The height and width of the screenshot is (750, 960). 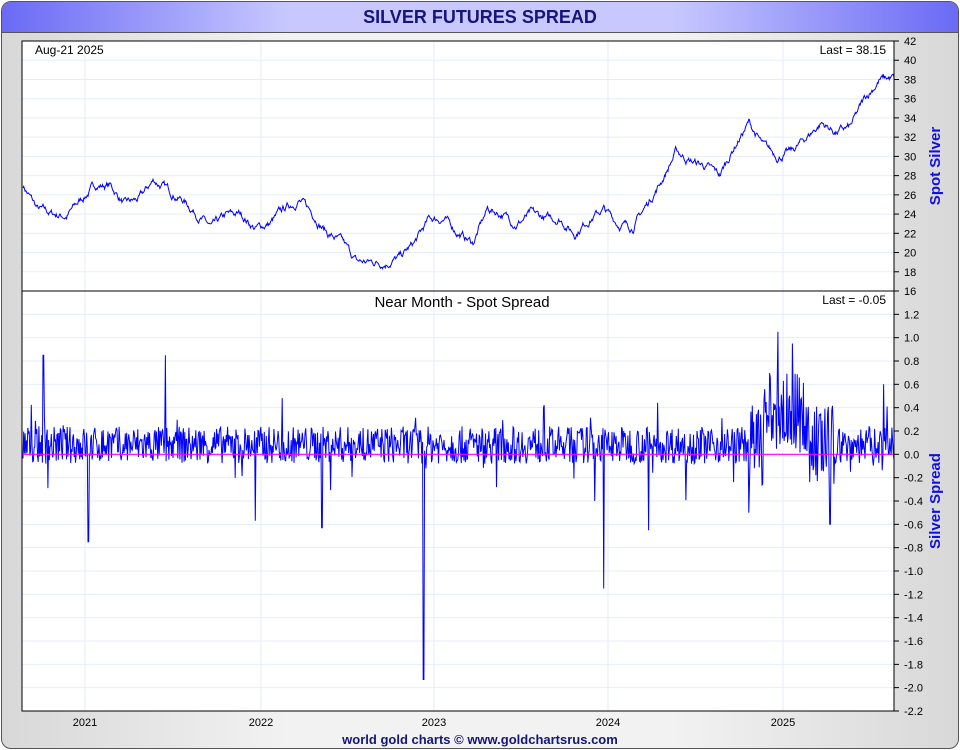 What do you see at coordinates (261, 723) in the screenshot?
I see `x-tick-label: 2022` at bounding box center [261, 723].